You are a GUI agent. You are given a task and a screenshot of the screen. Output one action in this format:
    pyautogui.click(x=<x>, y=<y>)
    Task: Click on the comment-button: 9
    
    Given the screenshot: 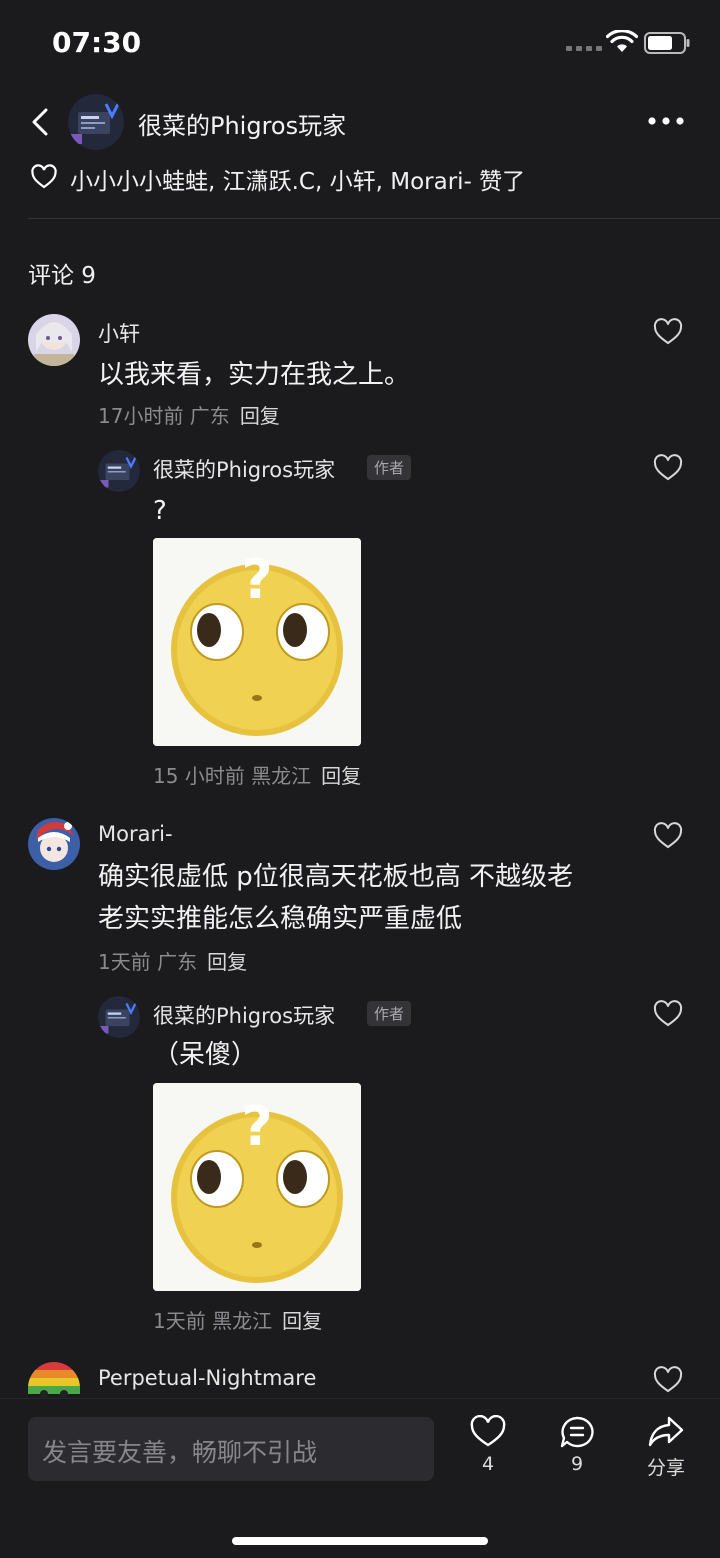 What is the action you would take?
    pyautogui.click(x=577, y=1445)
    